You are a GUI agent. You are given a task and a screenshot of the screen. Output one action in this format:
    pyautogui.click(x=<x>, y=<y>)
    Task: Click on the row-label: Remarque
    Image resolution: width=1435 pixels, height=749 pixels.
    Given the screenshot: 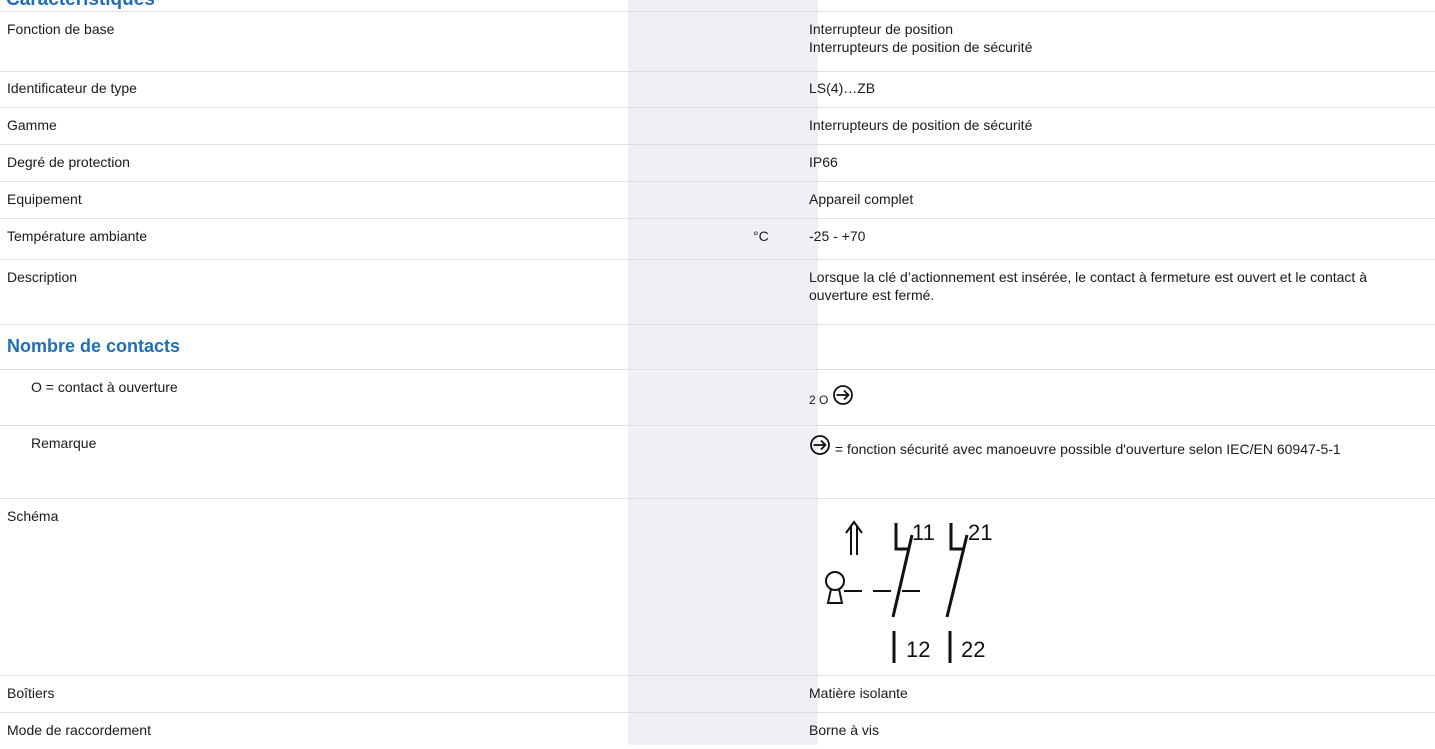 What is the action you would take?
    pyautogui.click(x=64, y=443)
    